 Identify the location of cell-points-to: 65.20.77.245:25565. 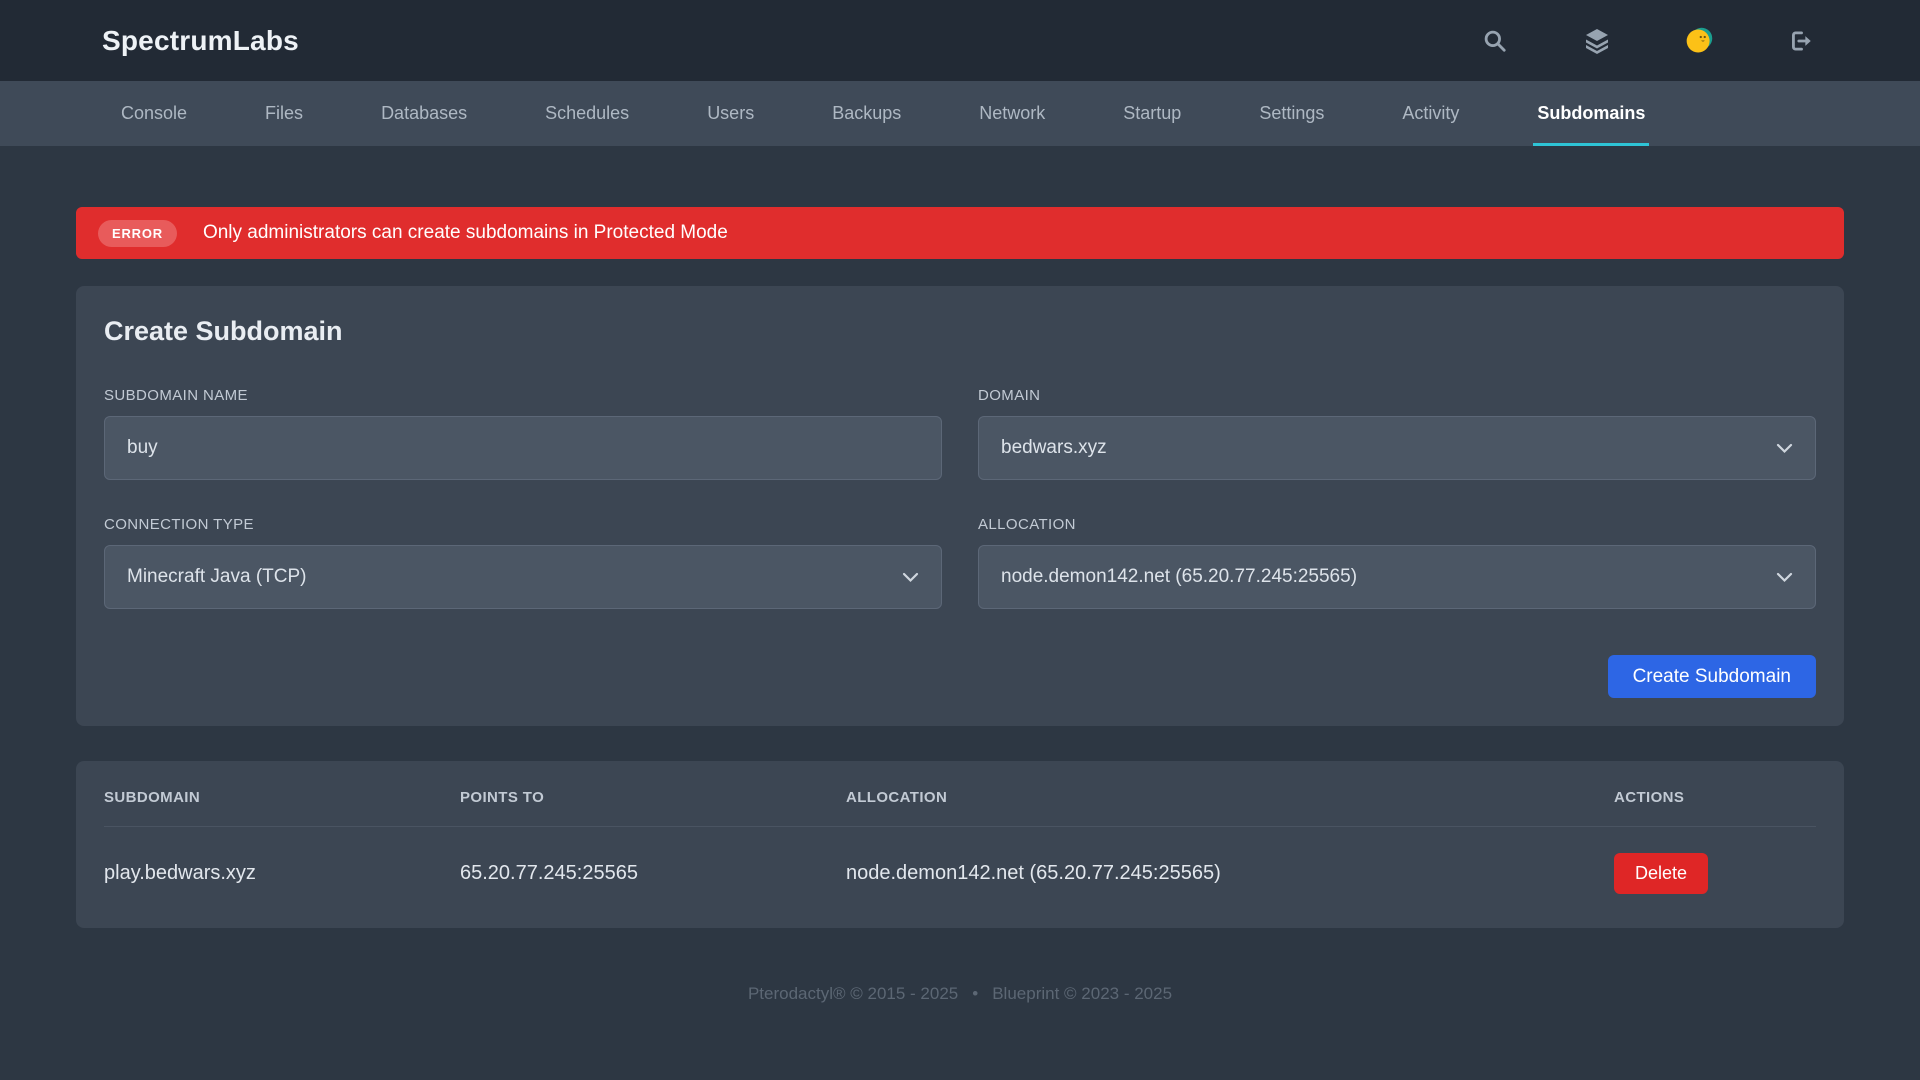
(549, 873).